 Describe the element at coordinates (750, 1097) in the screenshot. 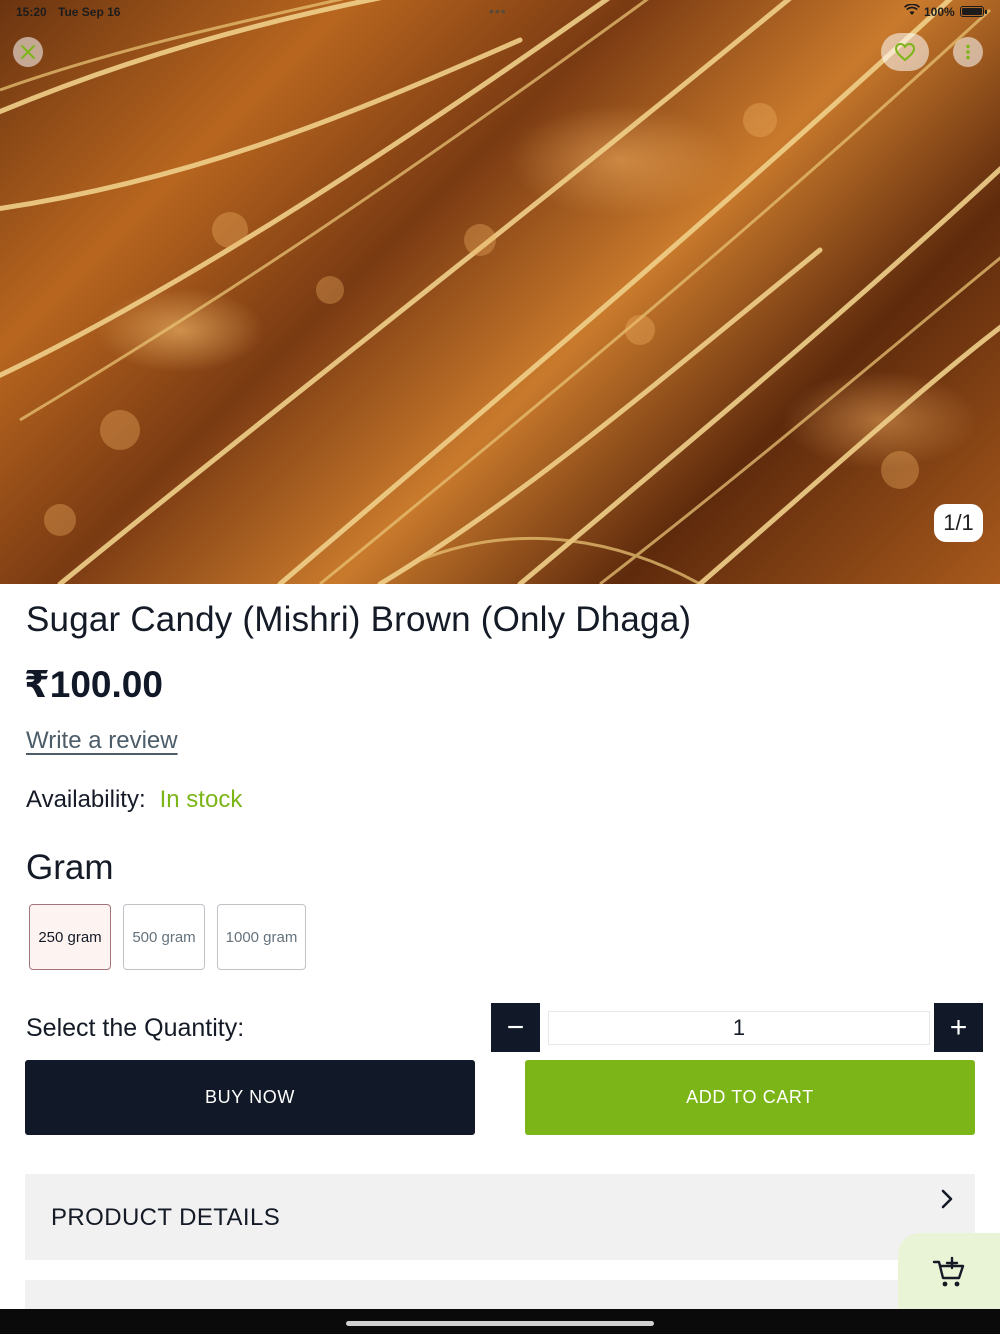

I see `add-to-cart-button: ADD TO CART` at that location.